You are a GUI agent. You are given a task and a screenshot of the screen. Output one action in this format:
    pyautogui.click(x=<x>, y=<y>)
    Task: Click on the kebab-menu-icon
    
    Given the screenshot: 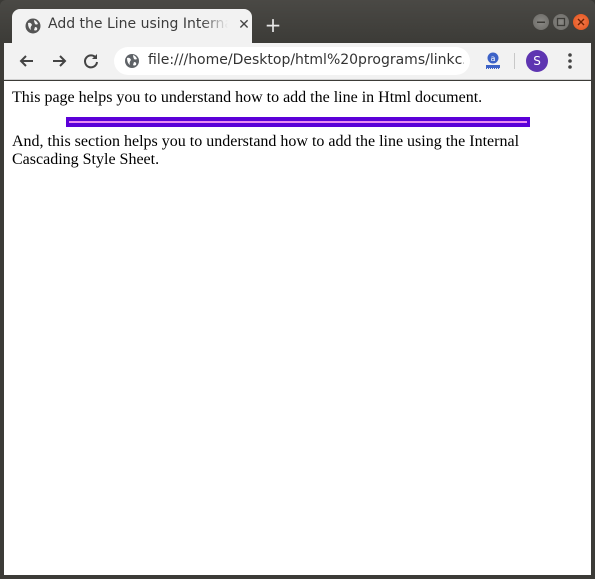 What is the action you would take?
    pyautogui.click(x=570, y=61)
    